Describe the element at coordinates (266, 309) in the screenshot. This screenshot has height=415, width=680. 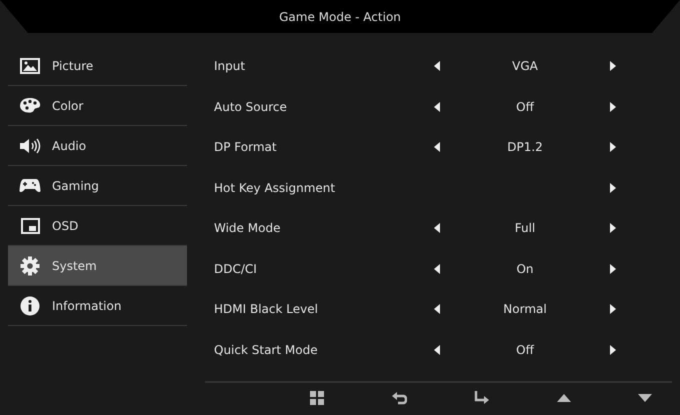
I see `setting-label: HDMI Black Level` at that location.